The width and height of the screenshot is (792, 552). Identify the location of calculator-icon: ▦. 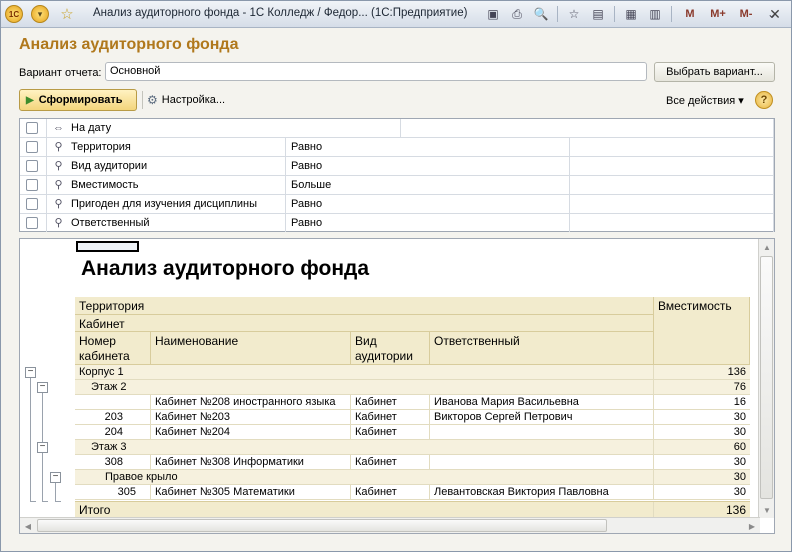
(631, 14).